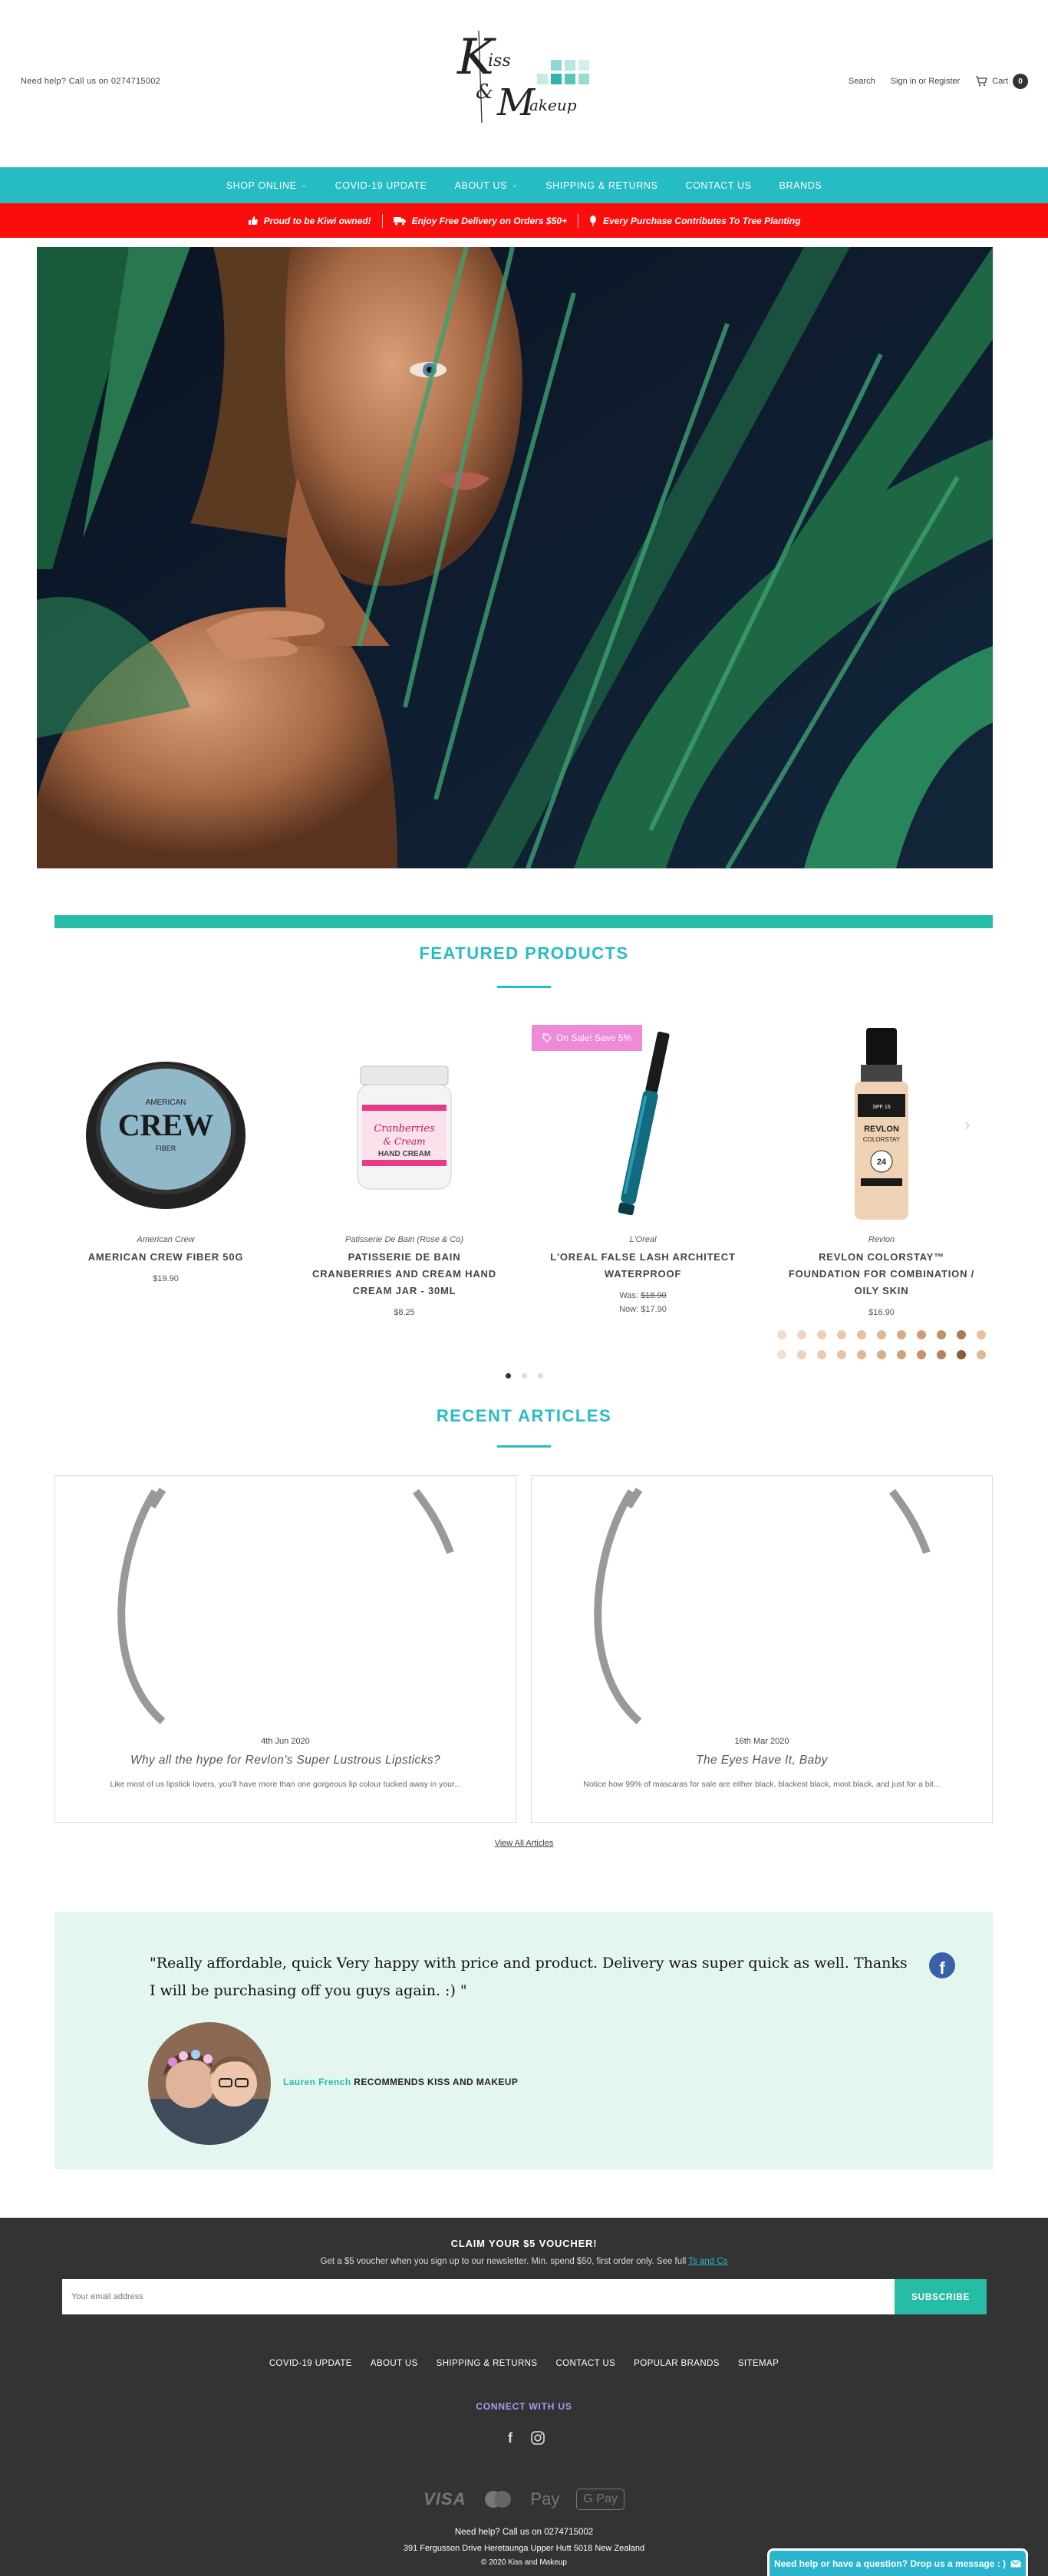 The height and width of the screenshot is (2576, 1048). I want to click on tree-icon, so click(593, 220).